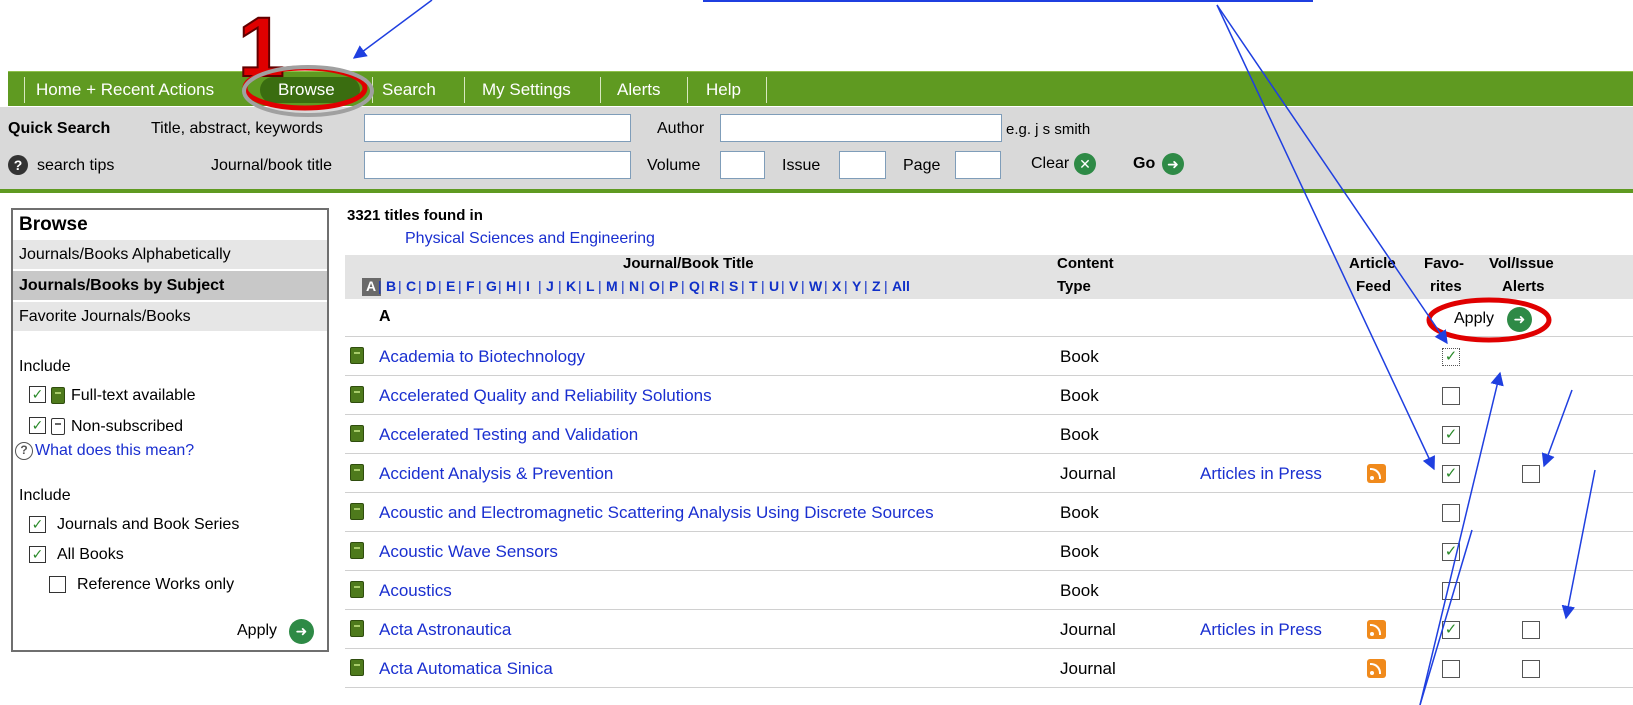 The image size is (1633, 705). Describe the element at coordinates (301, 631) in the screenshot. I see `sidebar-apply-arrow-icon: ➜` at that location.